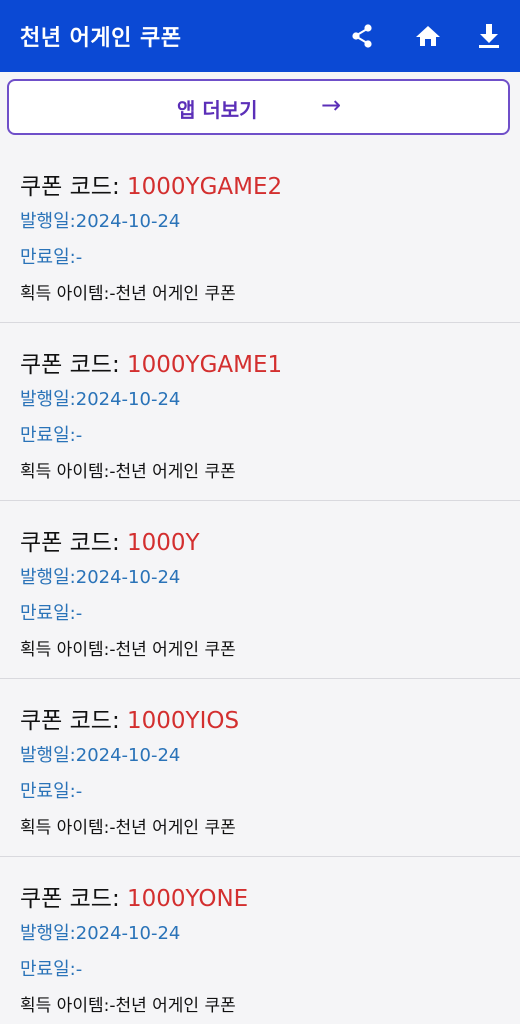  What do you see at coordinates (331, 105) in the screenshot?
I see `arrow-right-icon: →` at bounding box center [331, 105].